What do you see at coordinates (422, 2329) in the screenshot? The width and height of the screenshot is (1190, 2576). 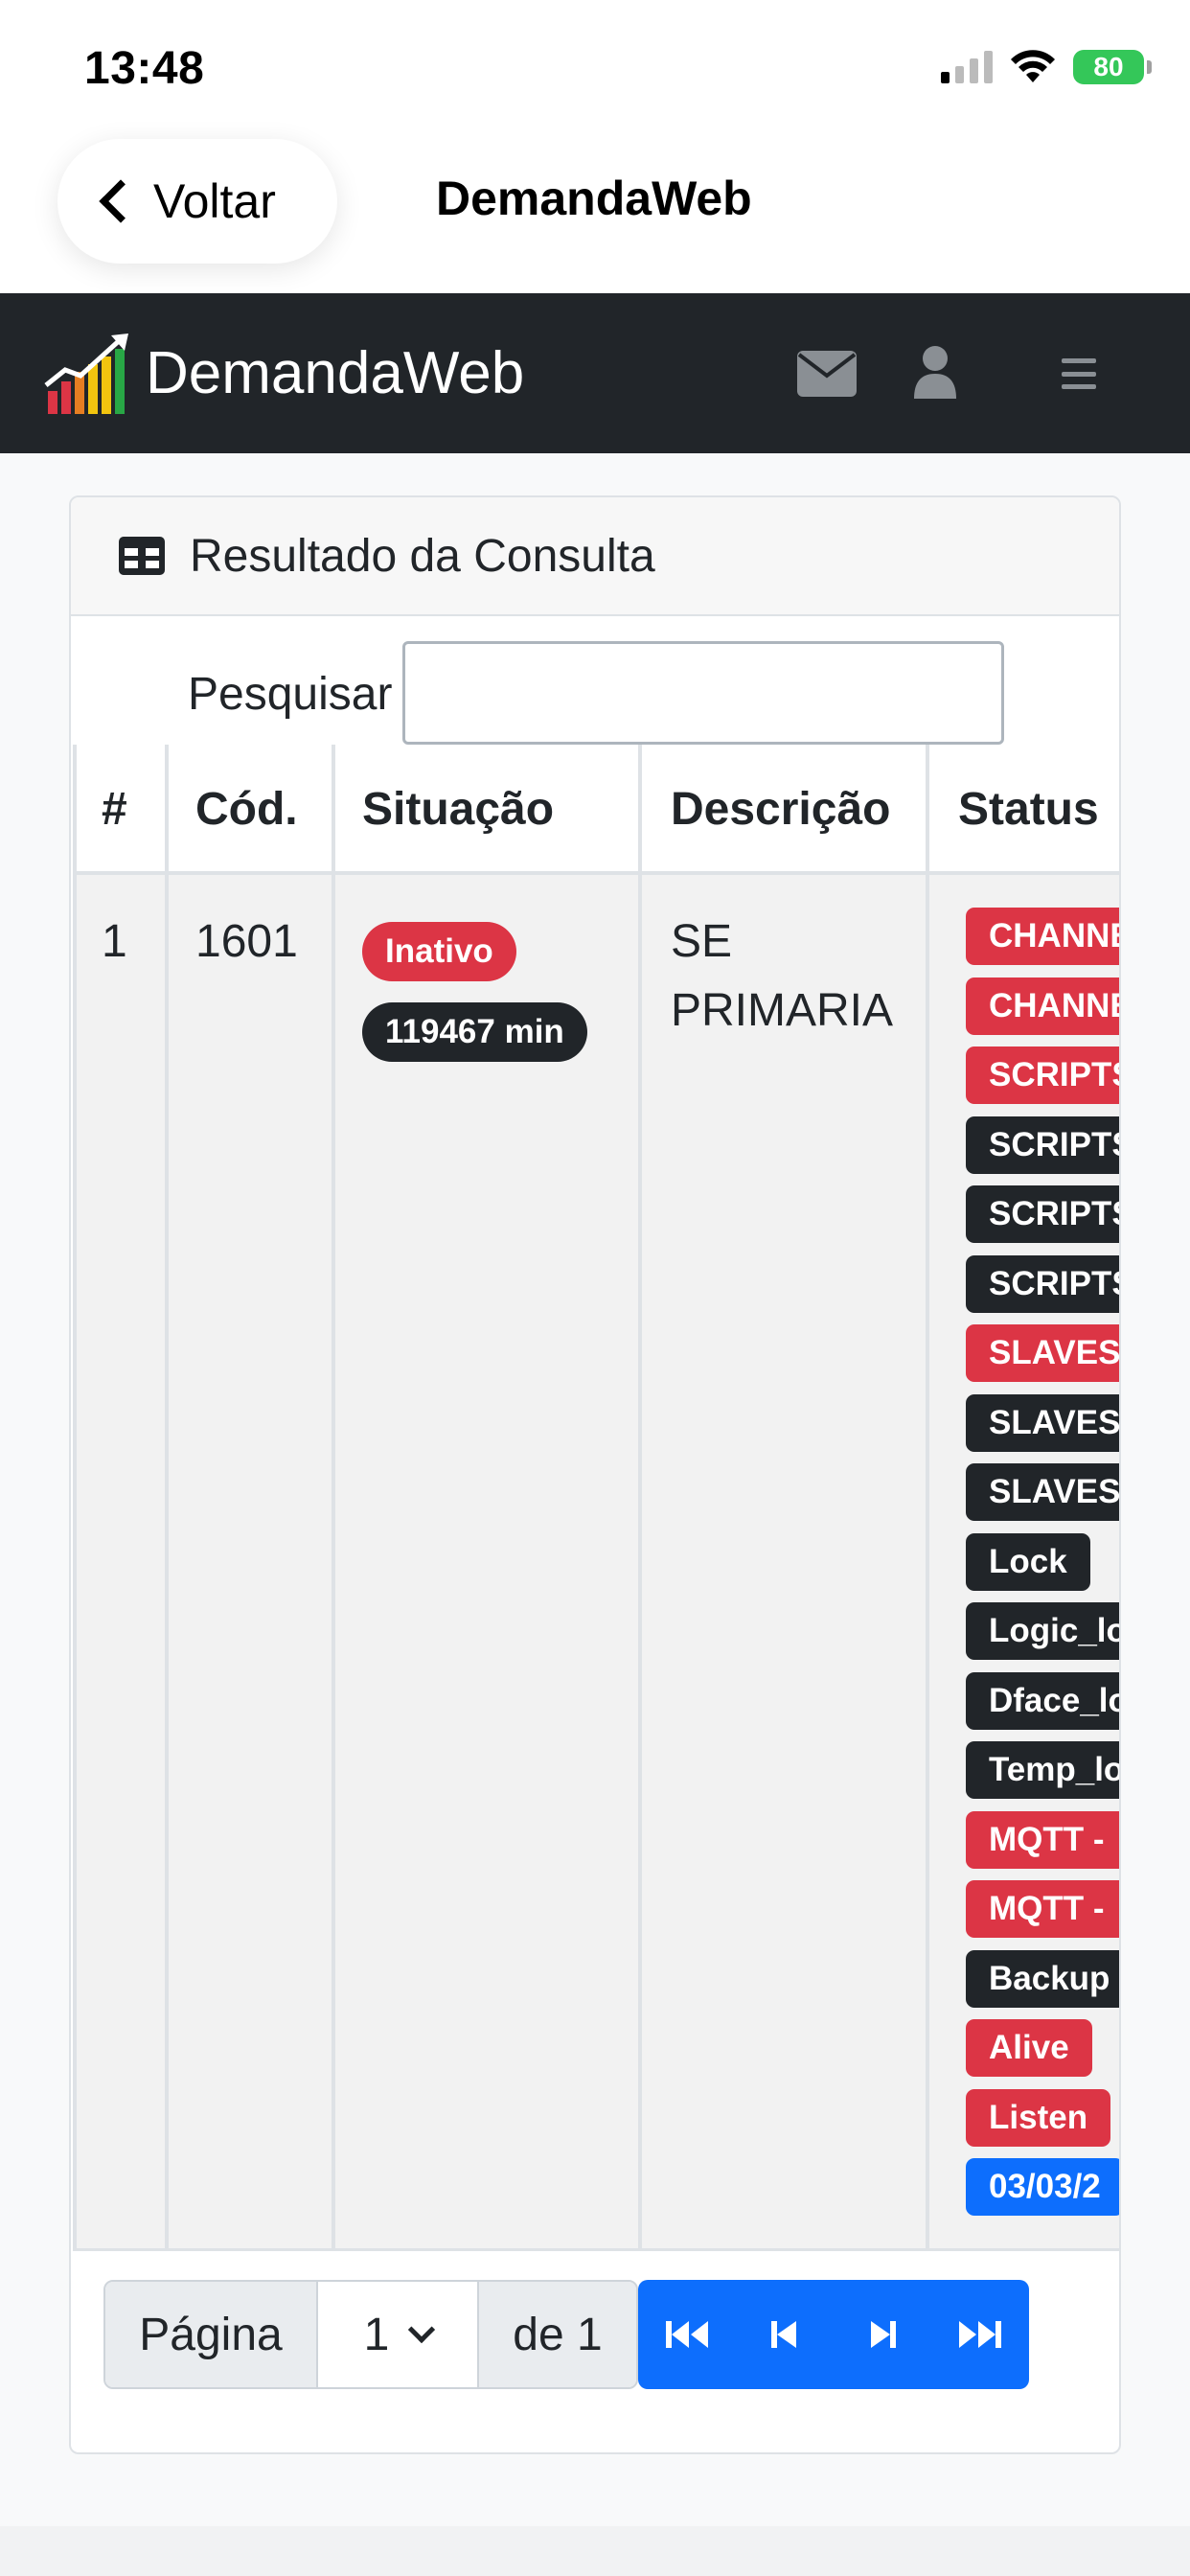 I see `chevron-down-icon` at bounding box center [422, 2329].